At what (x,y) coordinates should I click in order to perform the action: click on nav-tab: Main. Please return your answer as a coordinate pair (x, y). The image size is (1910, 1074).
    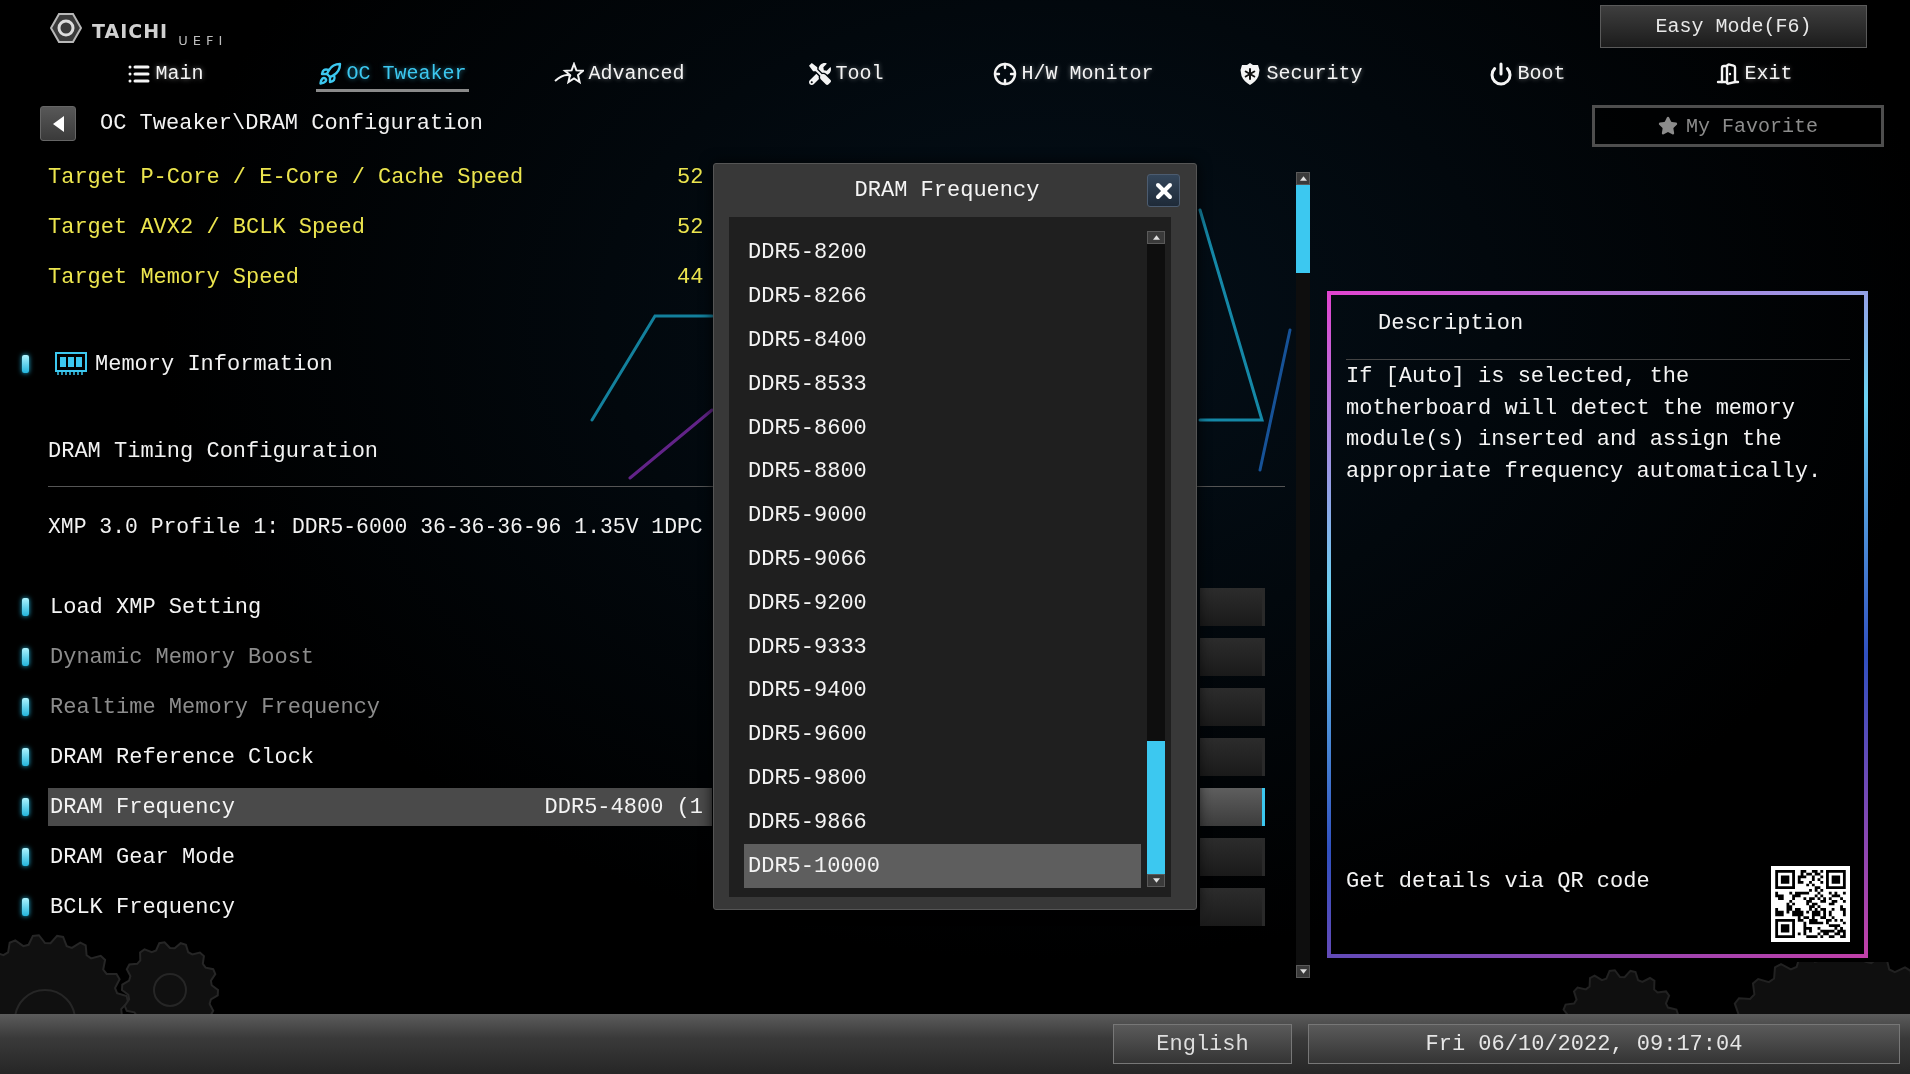
    Looking at the image, I should click on (165, 75).